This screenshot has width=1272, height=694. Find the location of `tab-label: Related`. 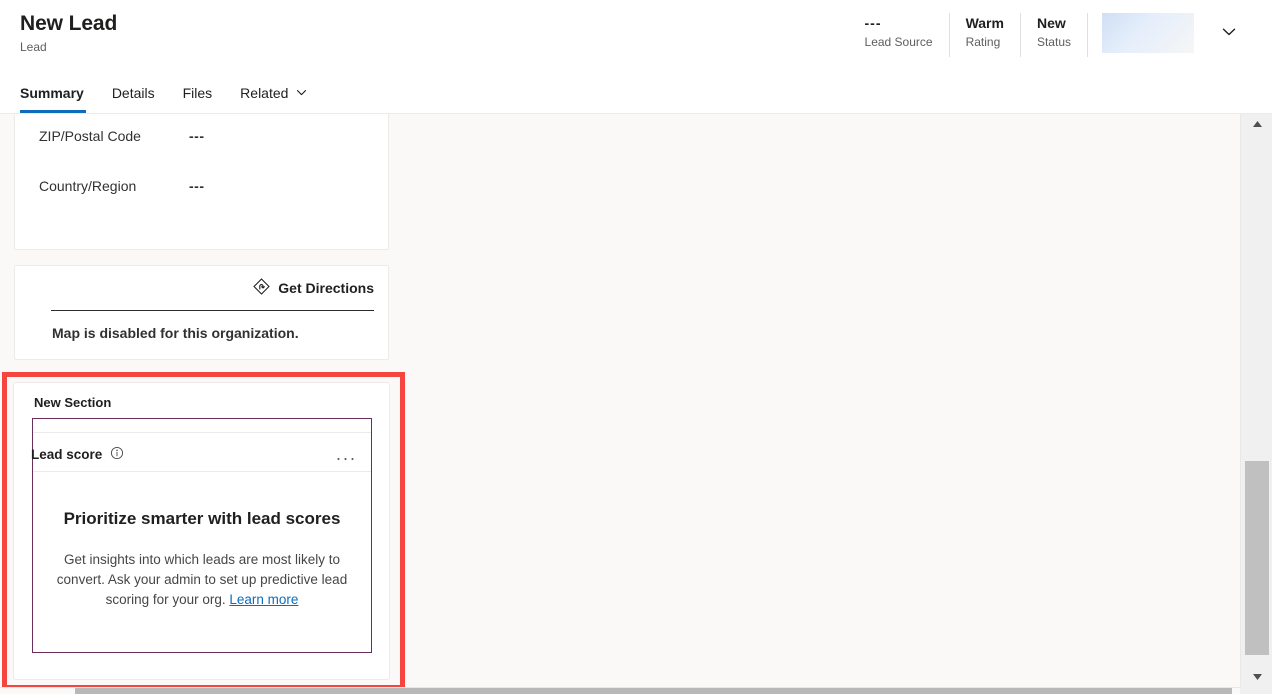

tab-label: Related is located at coordinates (264, 92).